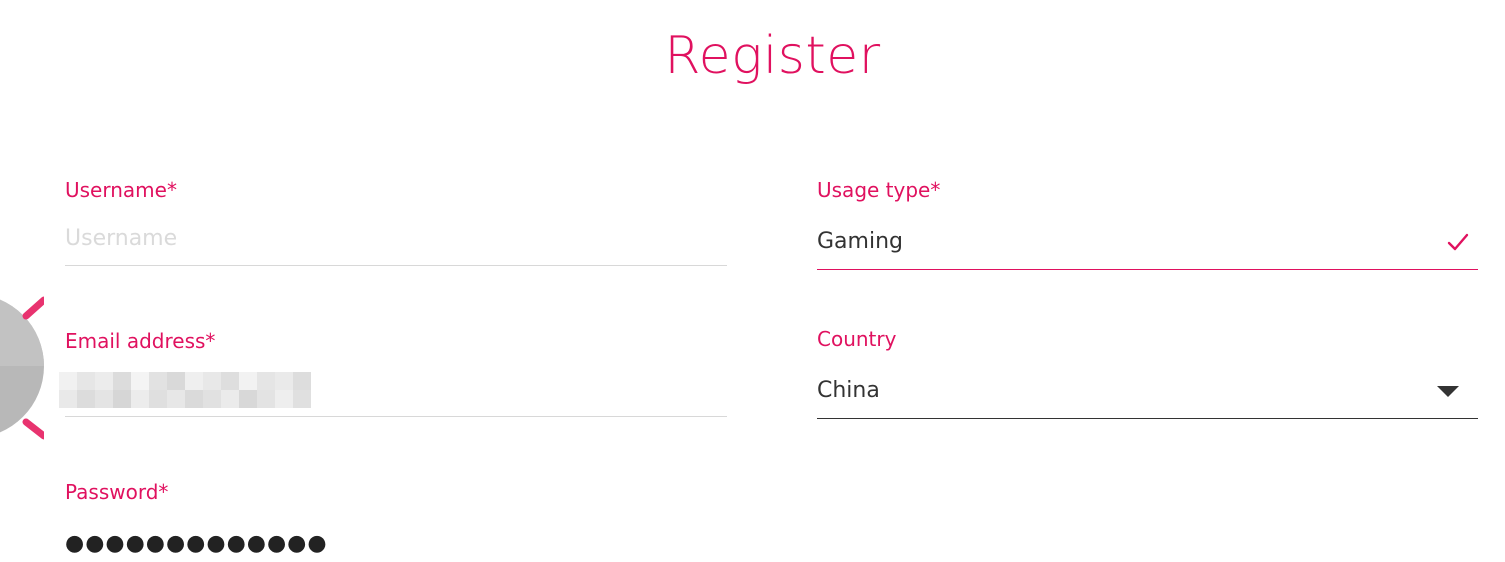  Describe the element at coordinates (396, 520) in the screenshot. I see `password-field: Password* ●●●●●●●●●●●●●` at that location.